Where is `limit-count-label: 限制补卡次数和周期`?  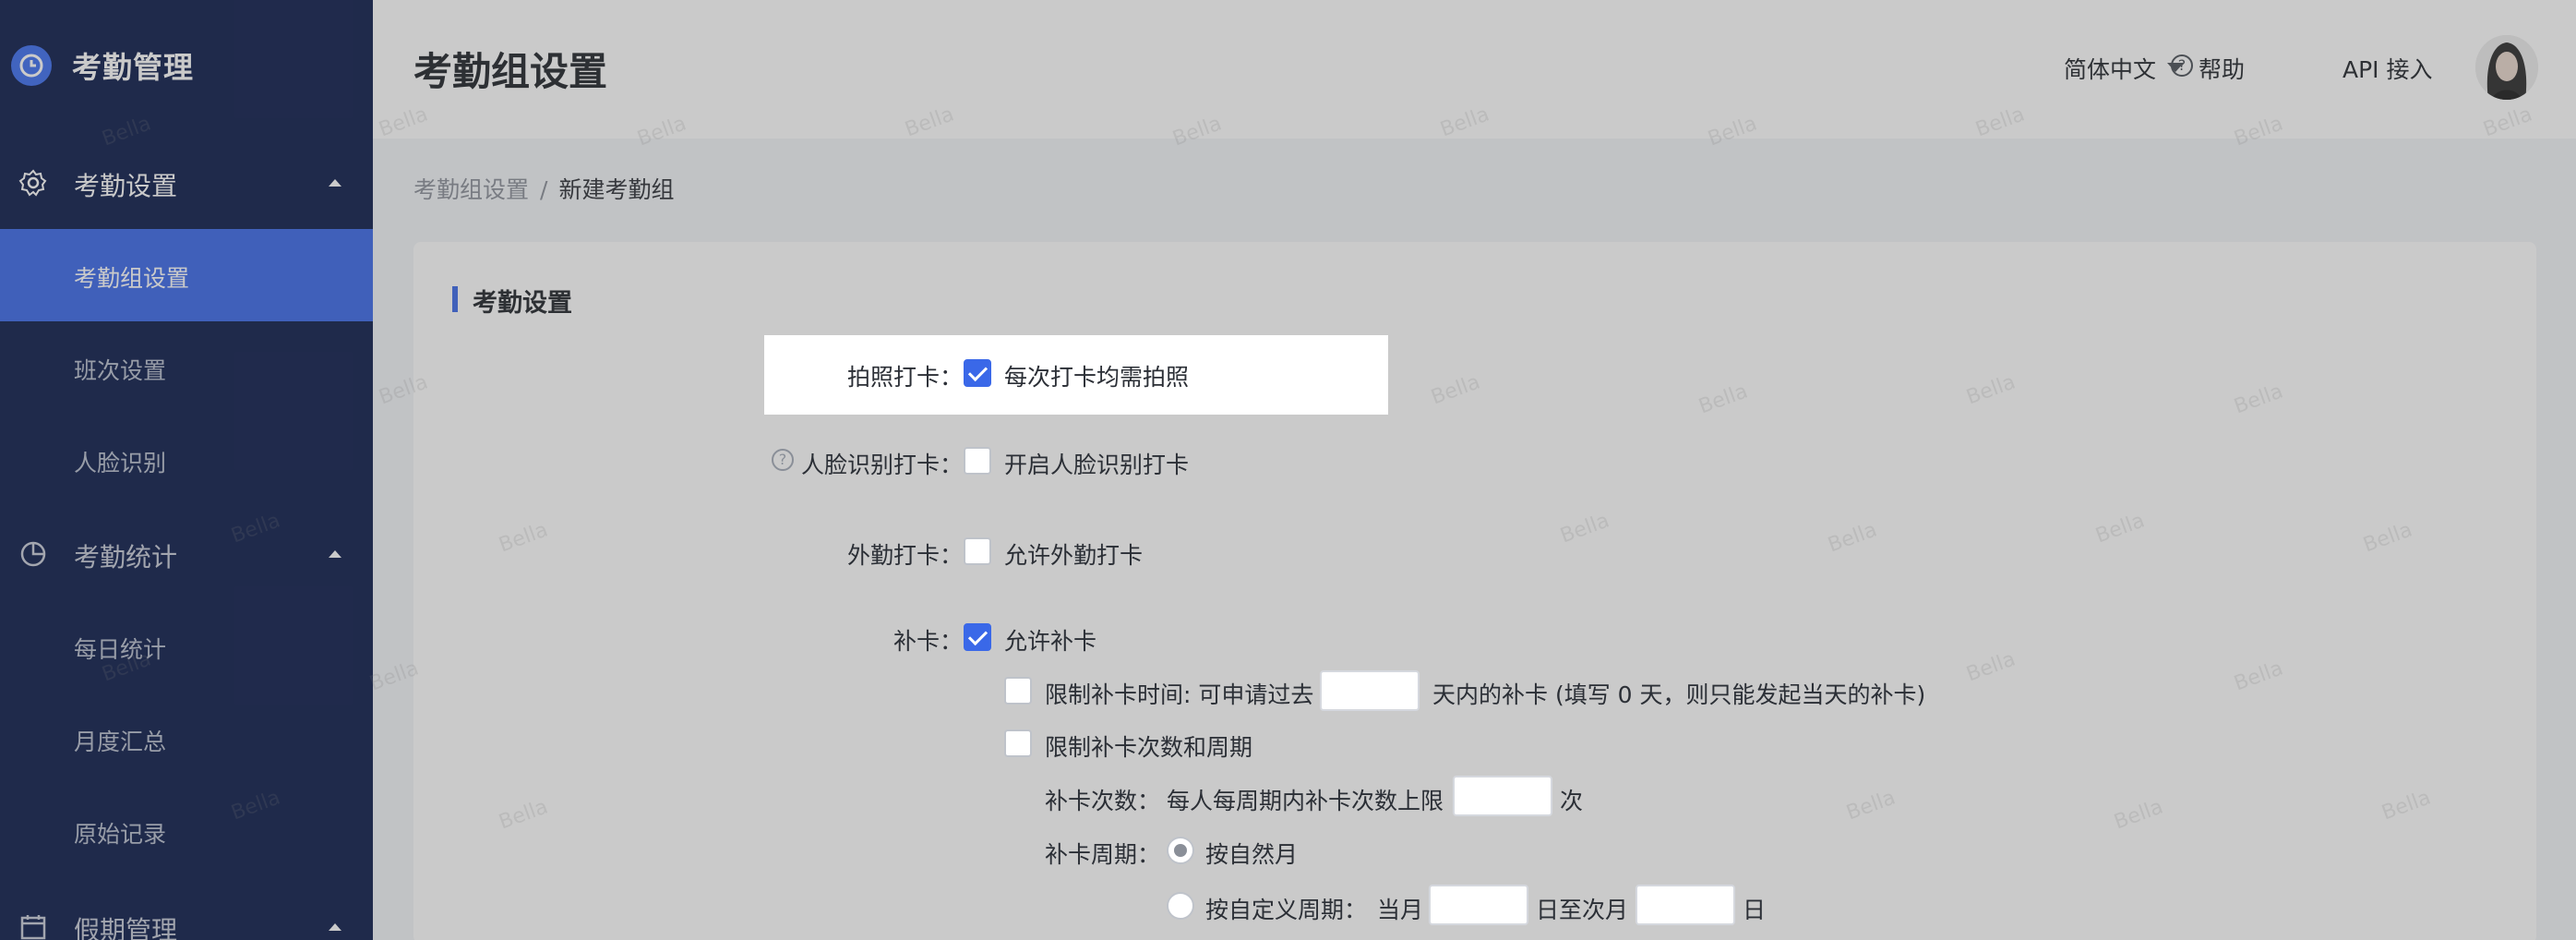
limit-count-label: 限制补卡次数和周期 is located at coordinates (1148, 746).